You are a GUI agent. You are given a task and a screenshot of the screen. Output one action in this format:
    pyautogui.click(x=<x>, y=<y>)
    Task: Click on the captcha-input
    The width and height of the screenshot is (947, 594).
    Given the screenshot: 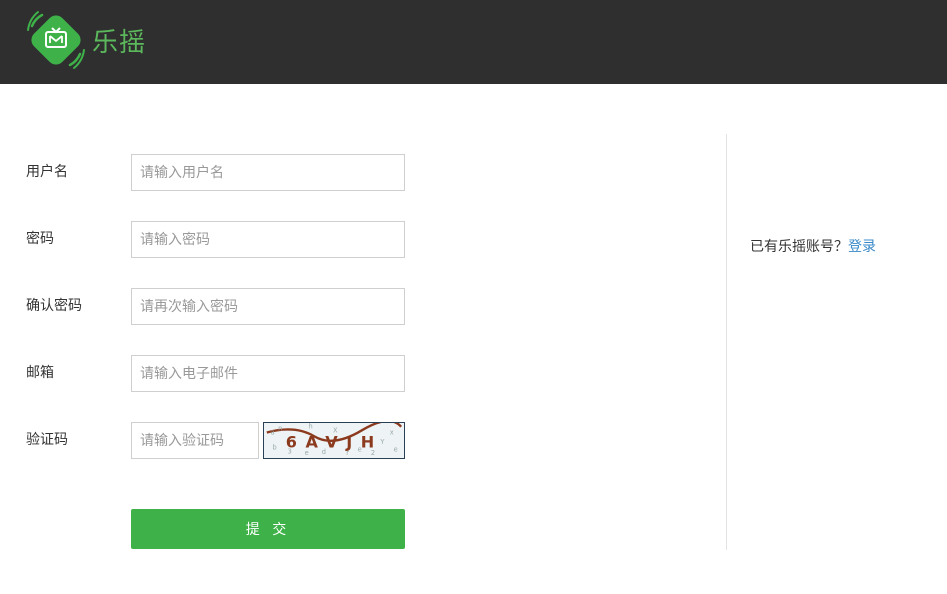 What is the action you would take?
    pyautogui.click(x=195, y=440)
    